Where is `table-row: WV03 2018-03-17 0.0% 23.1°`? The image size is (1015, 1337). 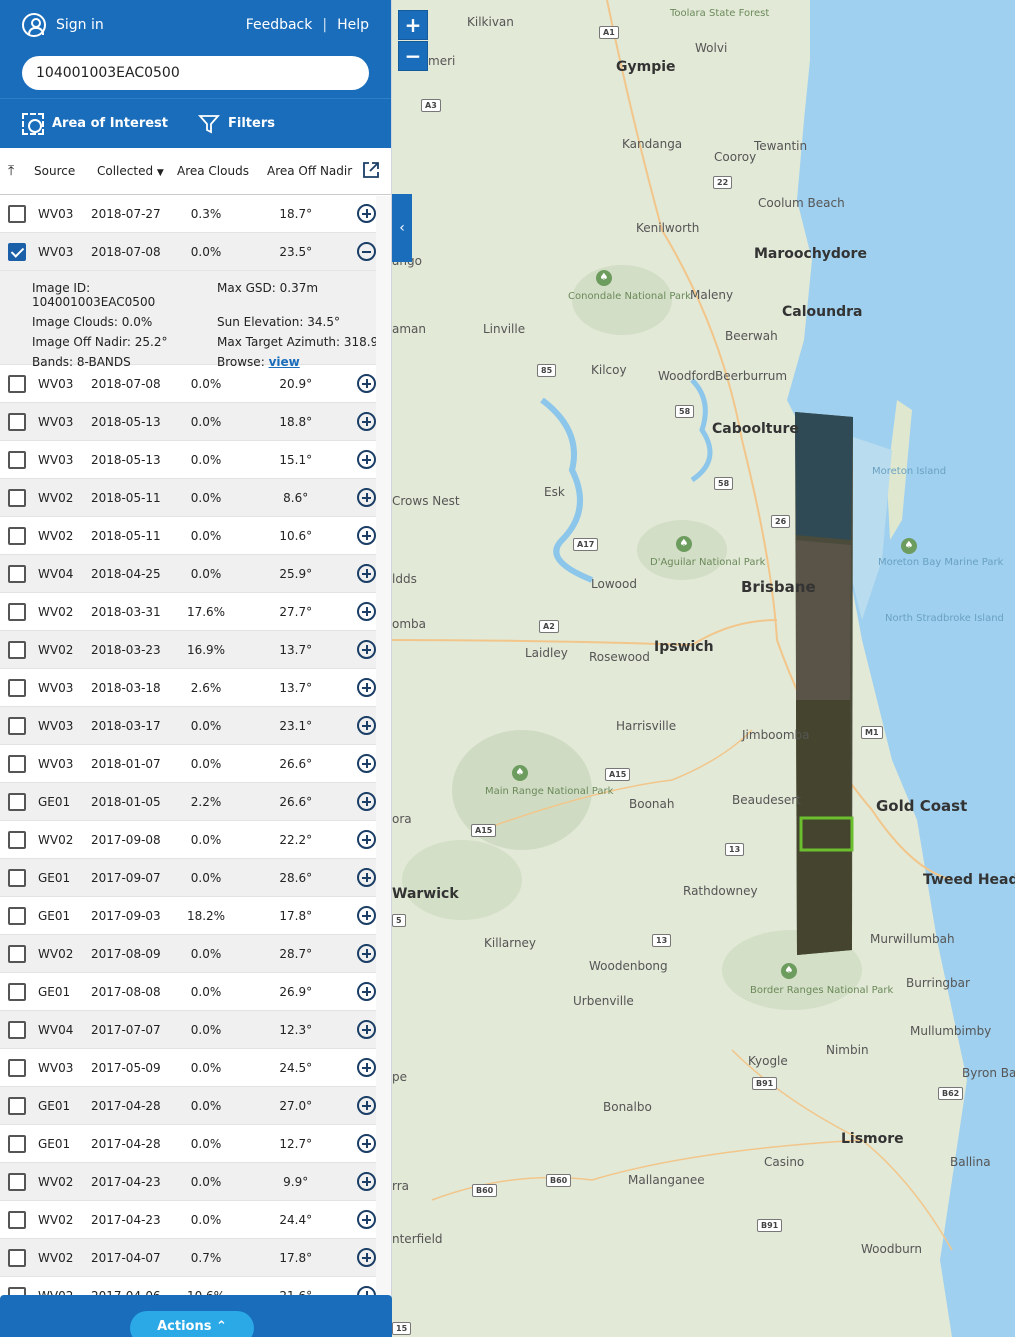 table-row: WV03 2018-03-17 0.0% 23.1° is located at coordinates (188, 726).